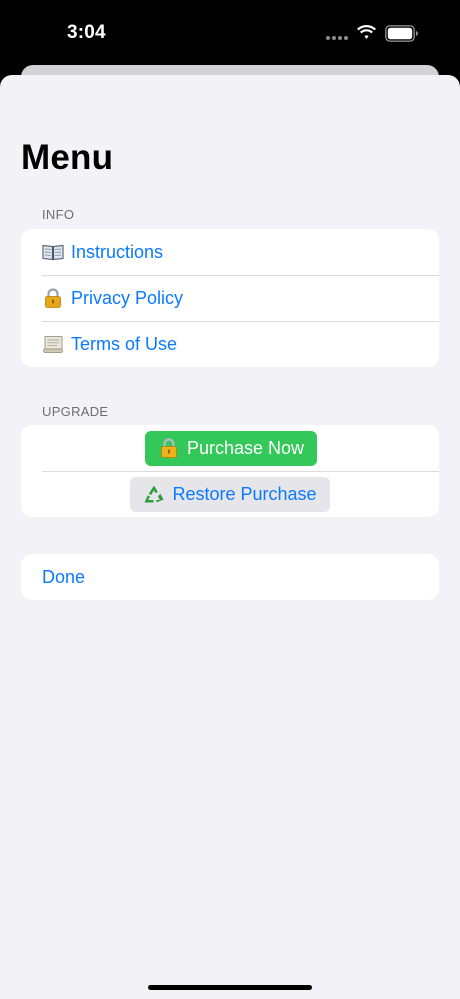  I want to click on instructions-link: Instructions, so click(230, 252).